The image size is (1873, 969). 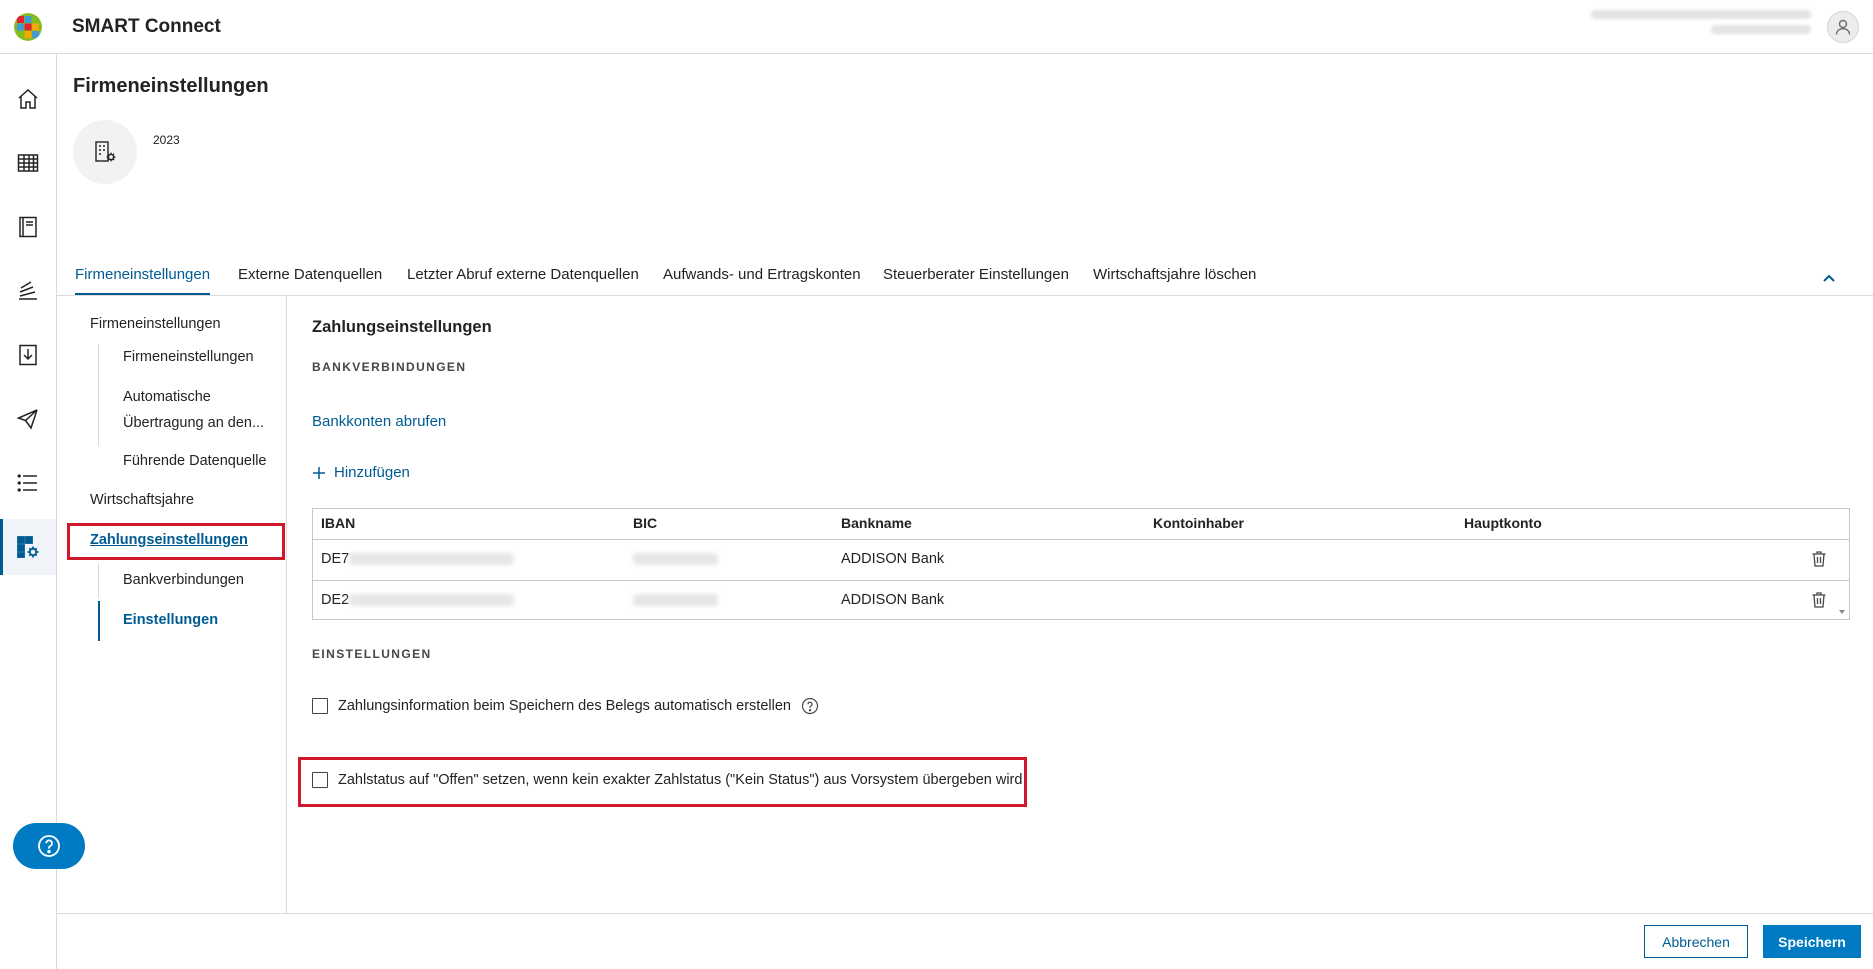 I want to click on table-row: DE2 ADDISON Bank, so click(x=1081, y=600).